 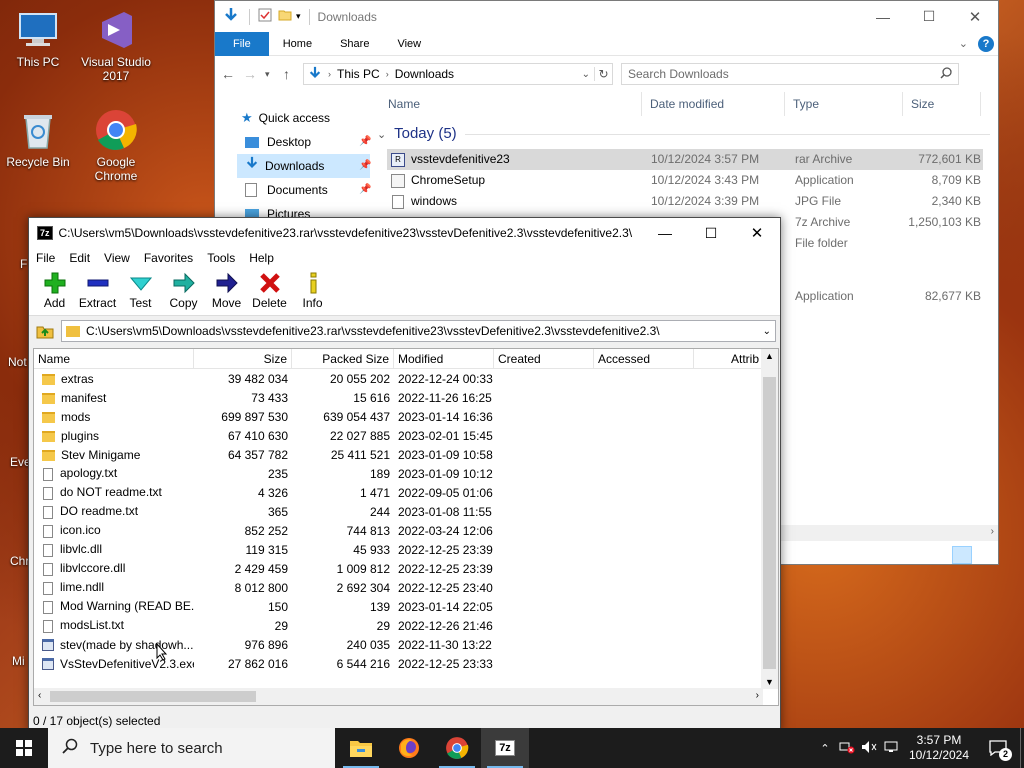 I want to click on nav-desktop: Desktop 📌, so click(x=308, y=142).